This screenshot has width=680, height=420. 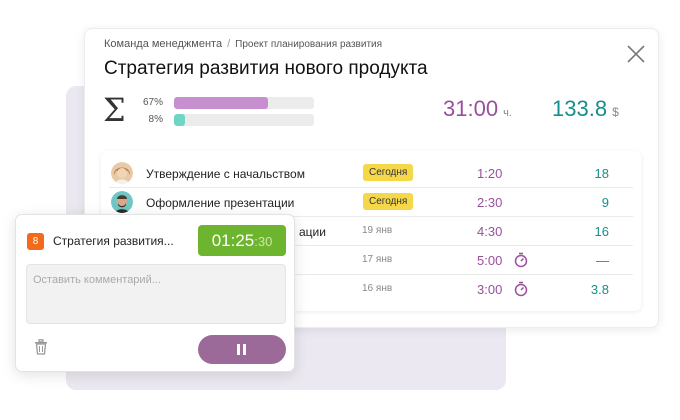 I want to click on progress-bar-secondary, so click(x=244, y=120).